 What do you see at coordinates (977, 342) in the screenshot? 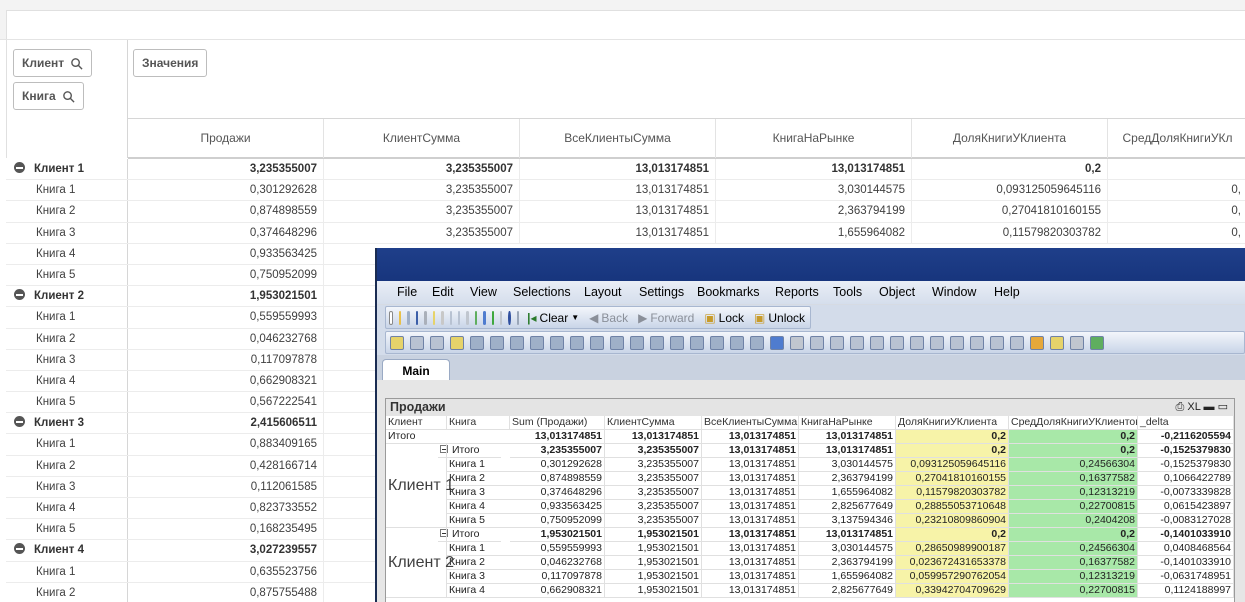
I see `bring-icon` at bounding box center [977, 342].